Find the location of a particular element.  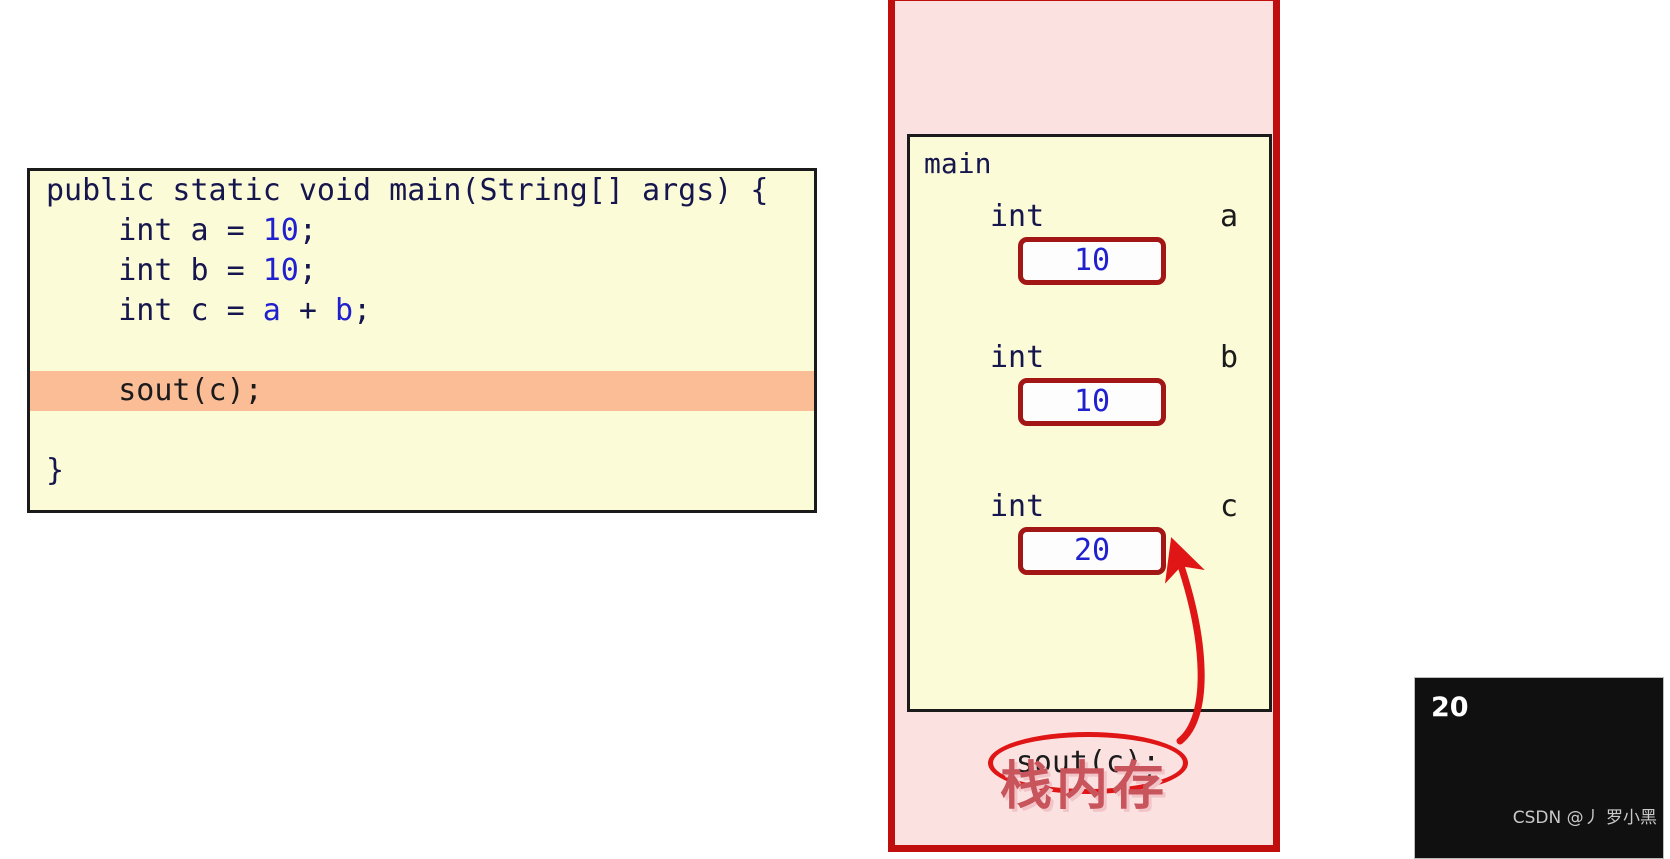

code-token: sout(c); is located at coordinates (154, 390).